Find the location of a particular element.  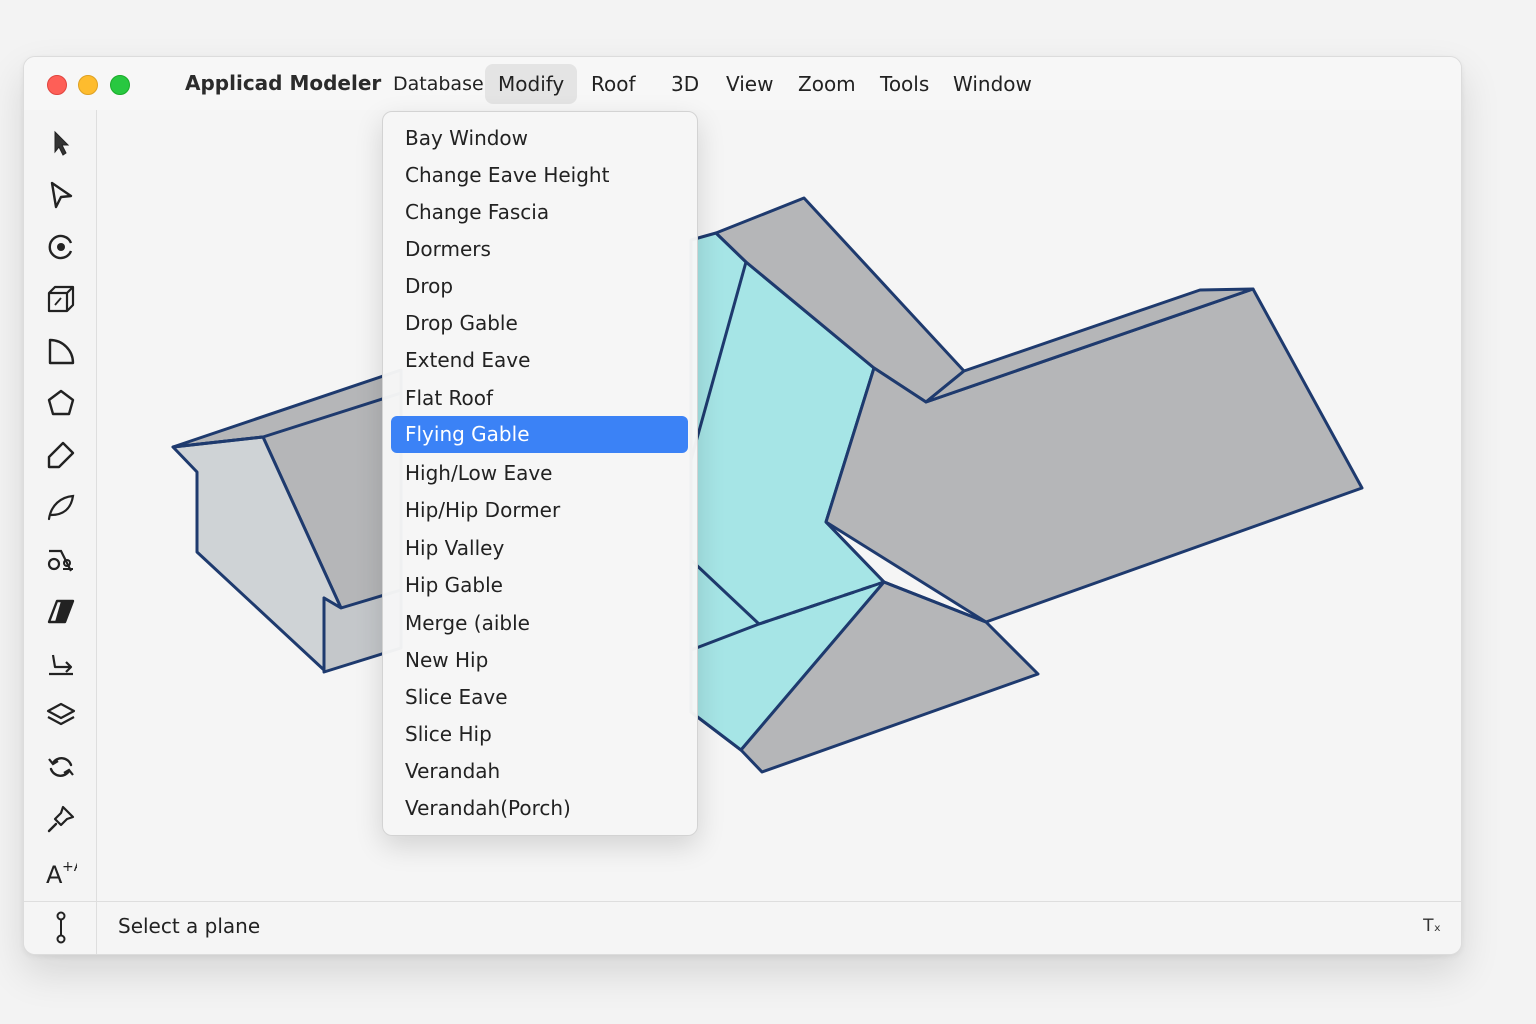

measure-icon is located at coordinates (60, 928).